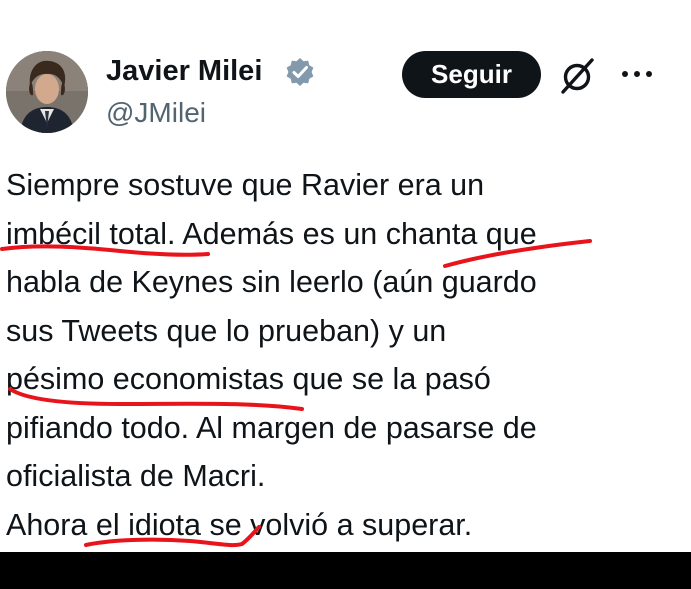 This screenshot has width=691, height=589. Describe the element at coordinates (637, 74) in the screenshot. I see `more-dots-icon` at that location.